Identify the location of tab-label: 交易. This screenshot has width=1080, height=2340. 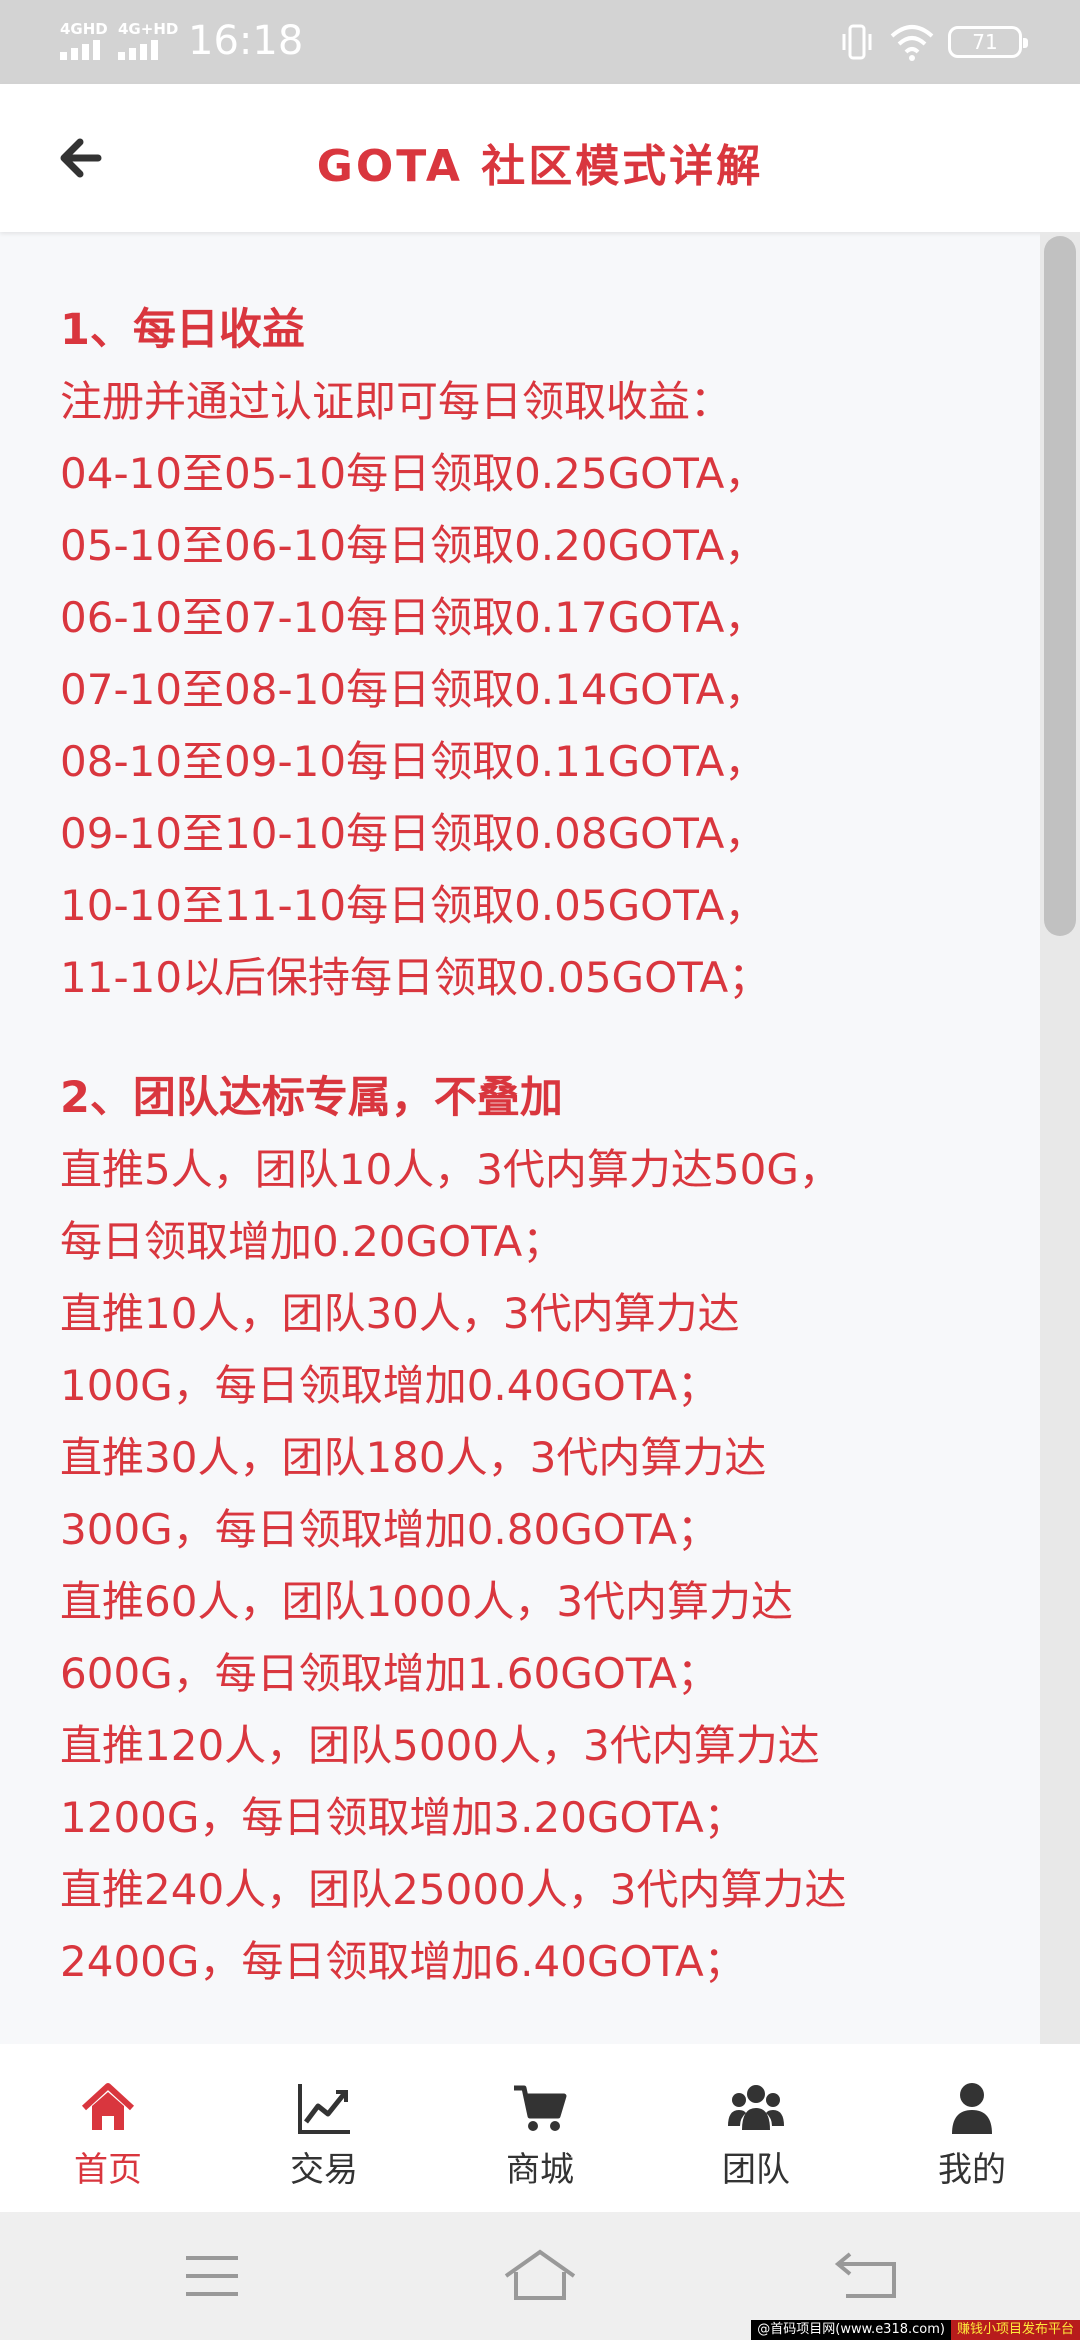
(324, 2170).